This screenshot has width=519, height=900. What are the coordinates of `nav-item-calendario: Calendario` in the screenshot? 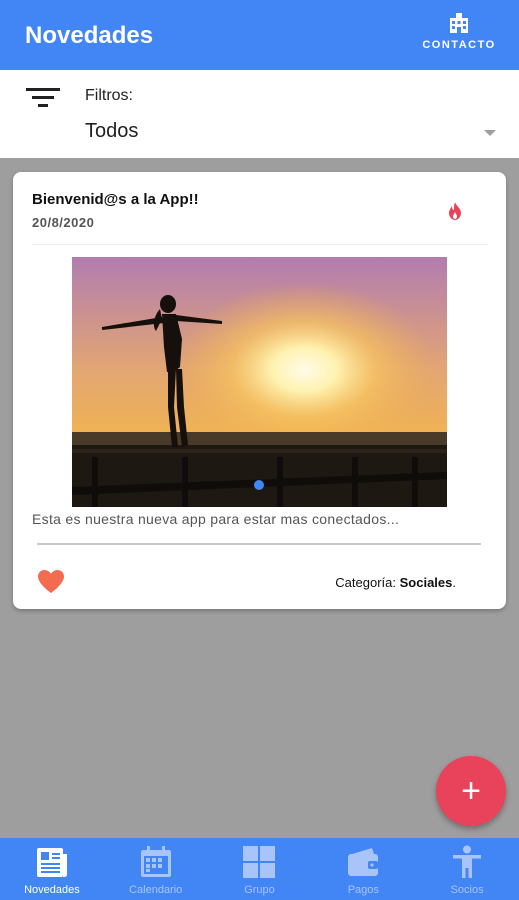 It's located at (156, 869).